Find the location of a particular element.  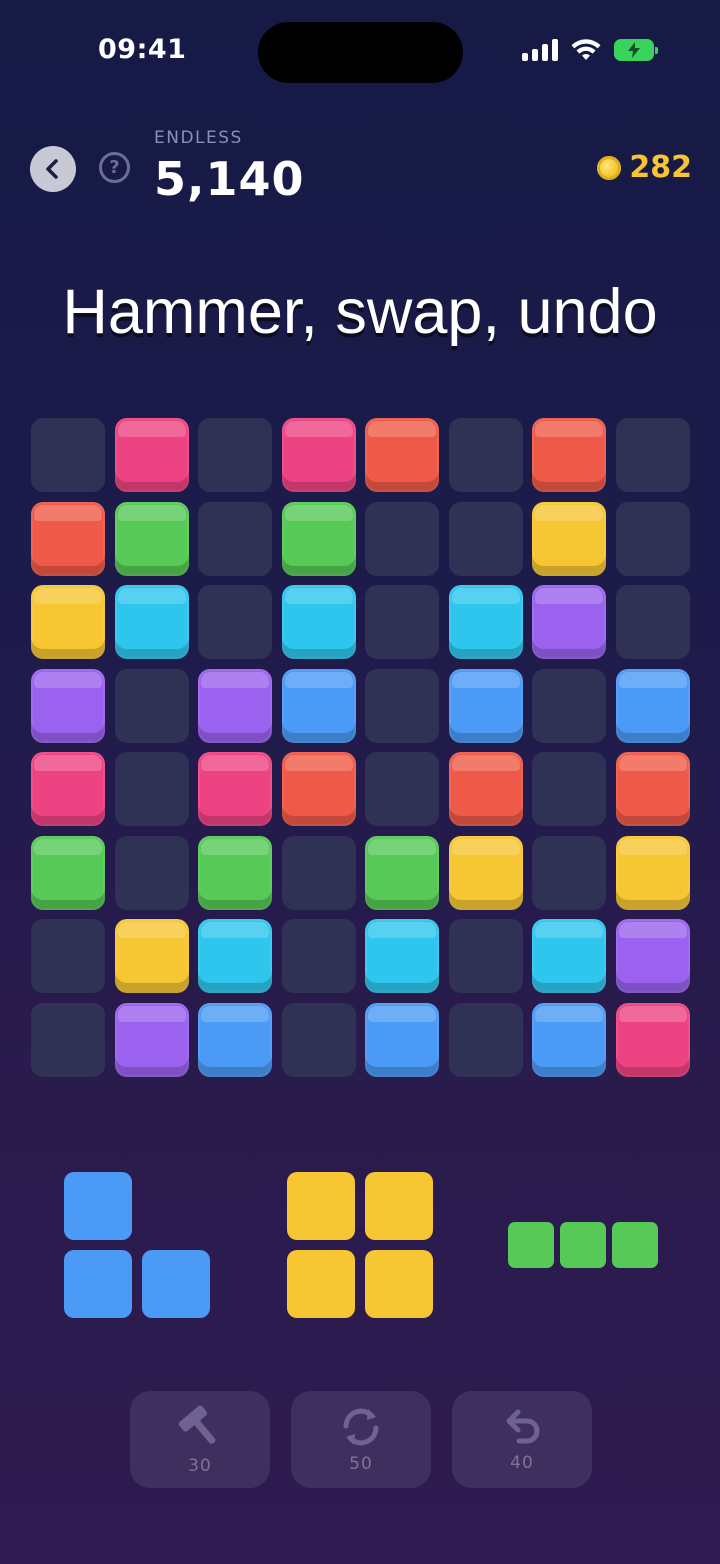

swap-cost: 50 is located at coordinates (361, 1463).